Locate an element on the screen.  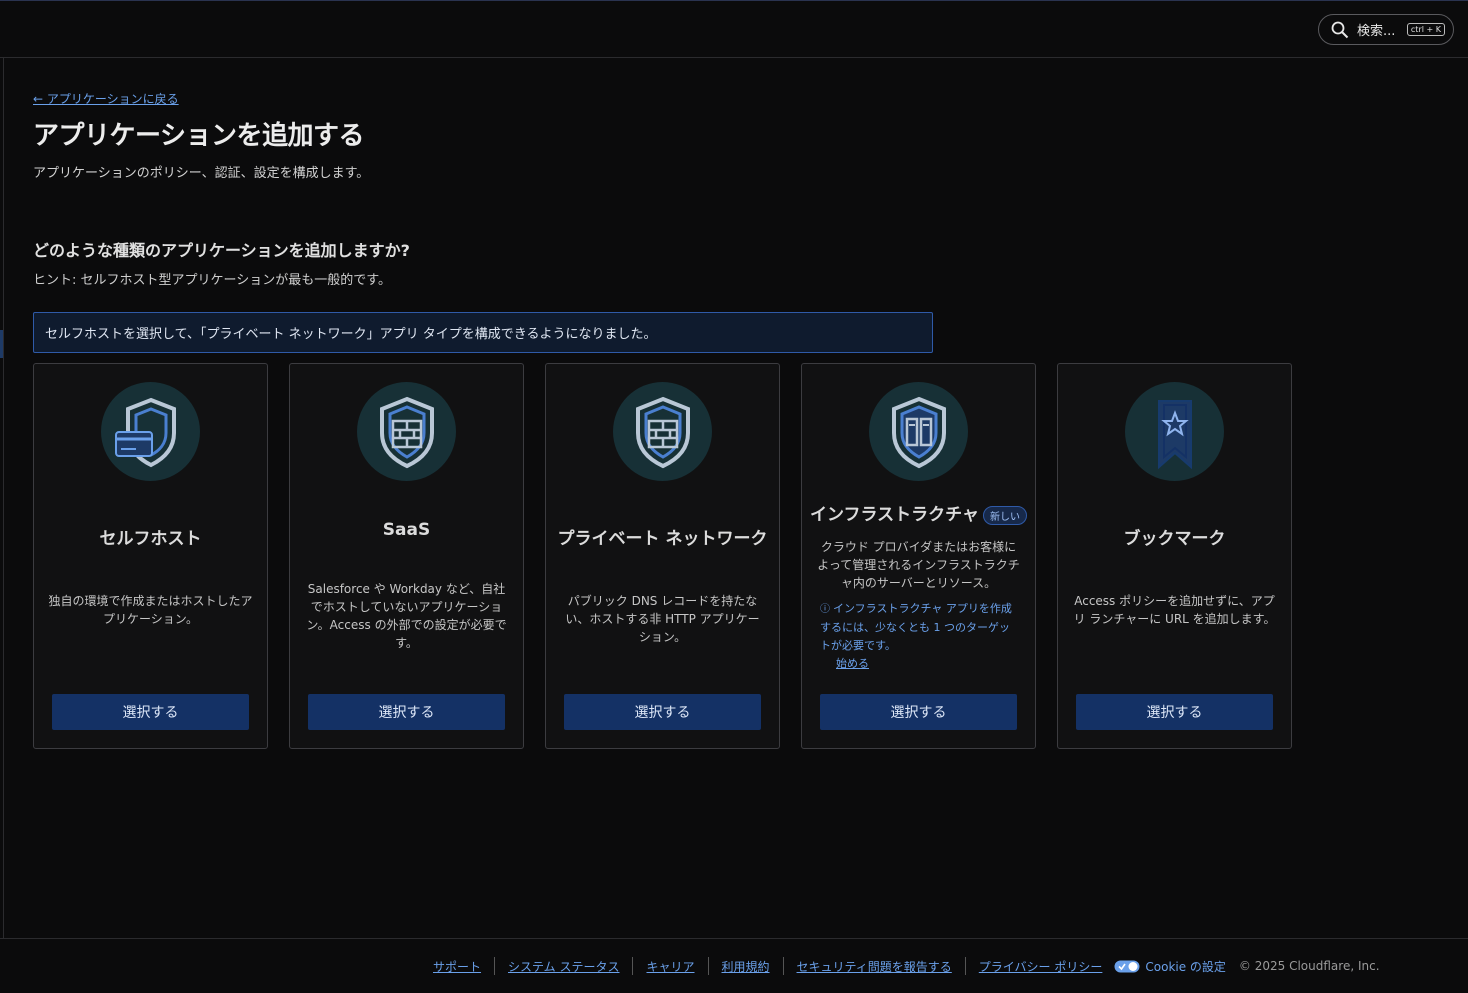
search-shortcut: ctrl + K is located at coordinates (1425, 29).